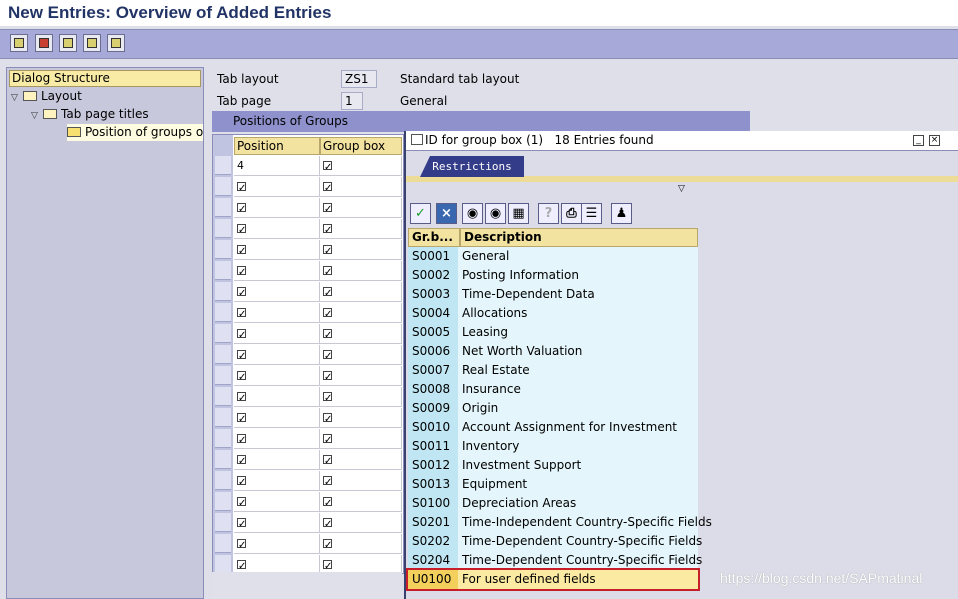 This screenshot has height=599, width=958. Describe the element at coordinates (446, 213) in the screenshot. I see `cancel-icon: ×` at that location.